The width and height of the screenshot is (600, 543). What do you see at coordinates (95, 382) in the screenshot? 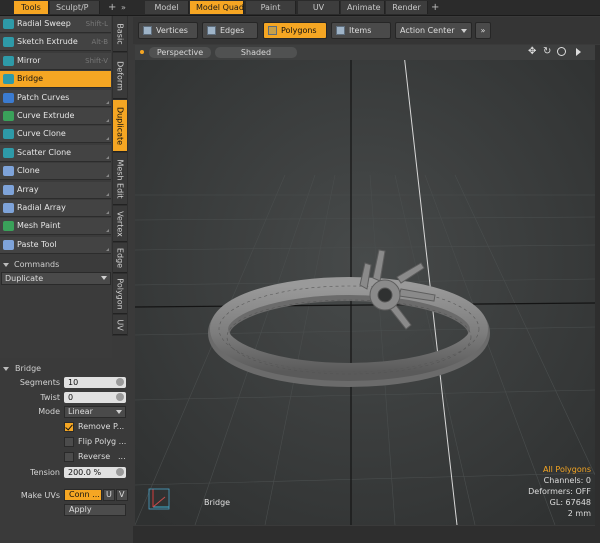
I see `segments-field: 10` at bounding box center [95, 382].